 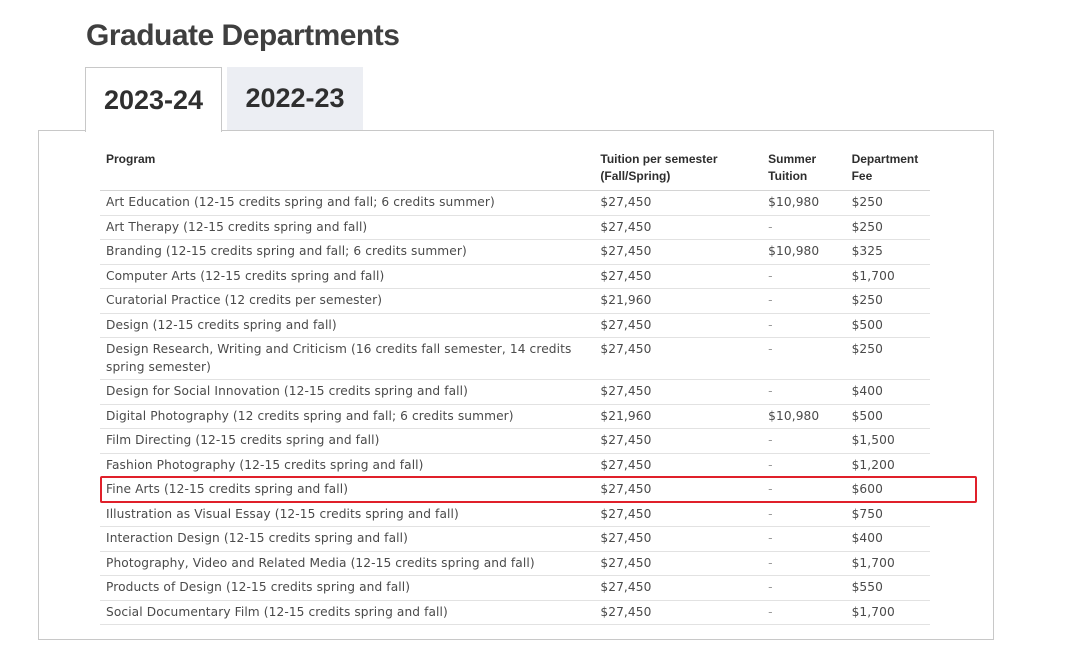 What do you see at coordinates (243, 35) in the screenshot?
I see `page-title: Graduate Departments` at bounding box center [243, 35].